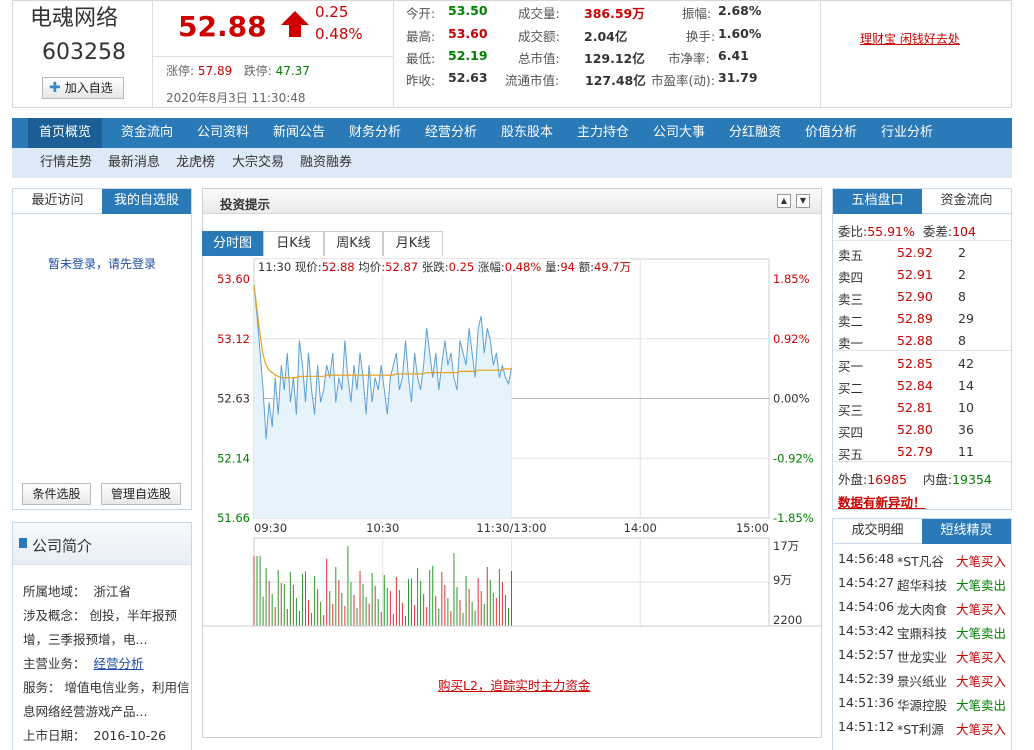  I want to click on nav-item: 股东股本, so click(527, 133).